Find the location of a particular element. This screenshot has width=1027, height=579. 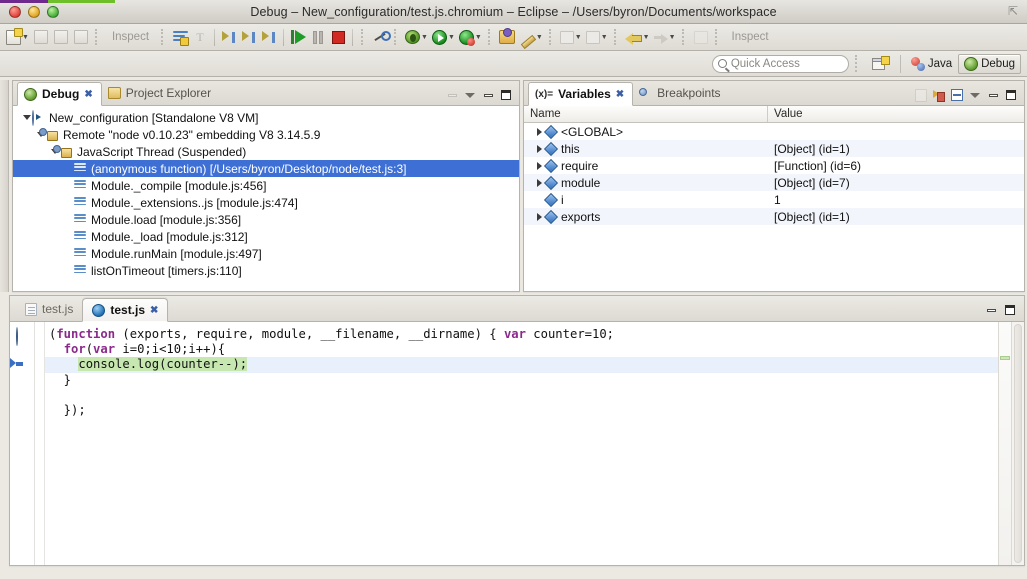

open-console-button is located at coordinates (180, 37).